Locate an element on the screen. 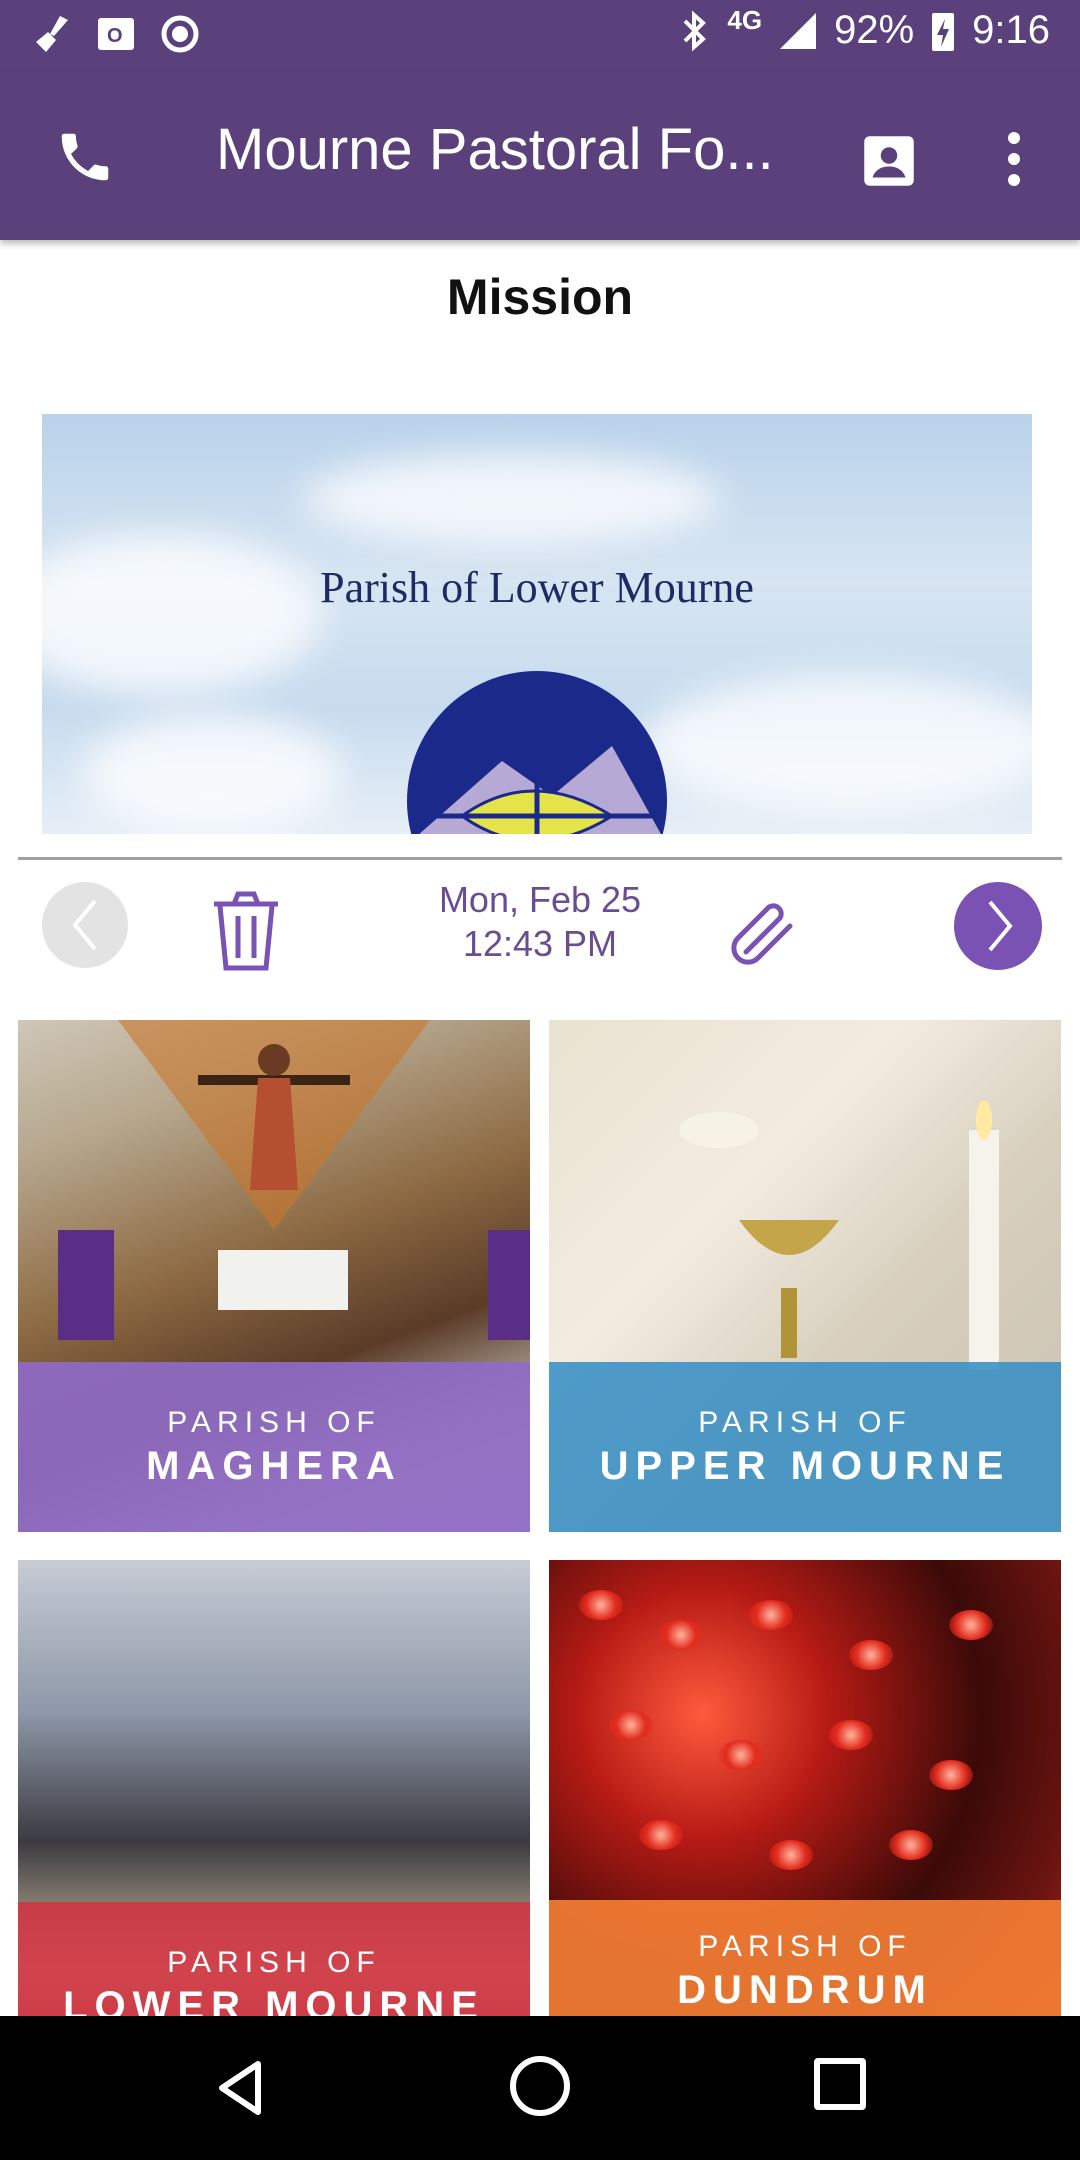 Image resolution: width=1080 pixels, height=2160 pixels. chevron-right-icon is located at coordinates (1000, 926).